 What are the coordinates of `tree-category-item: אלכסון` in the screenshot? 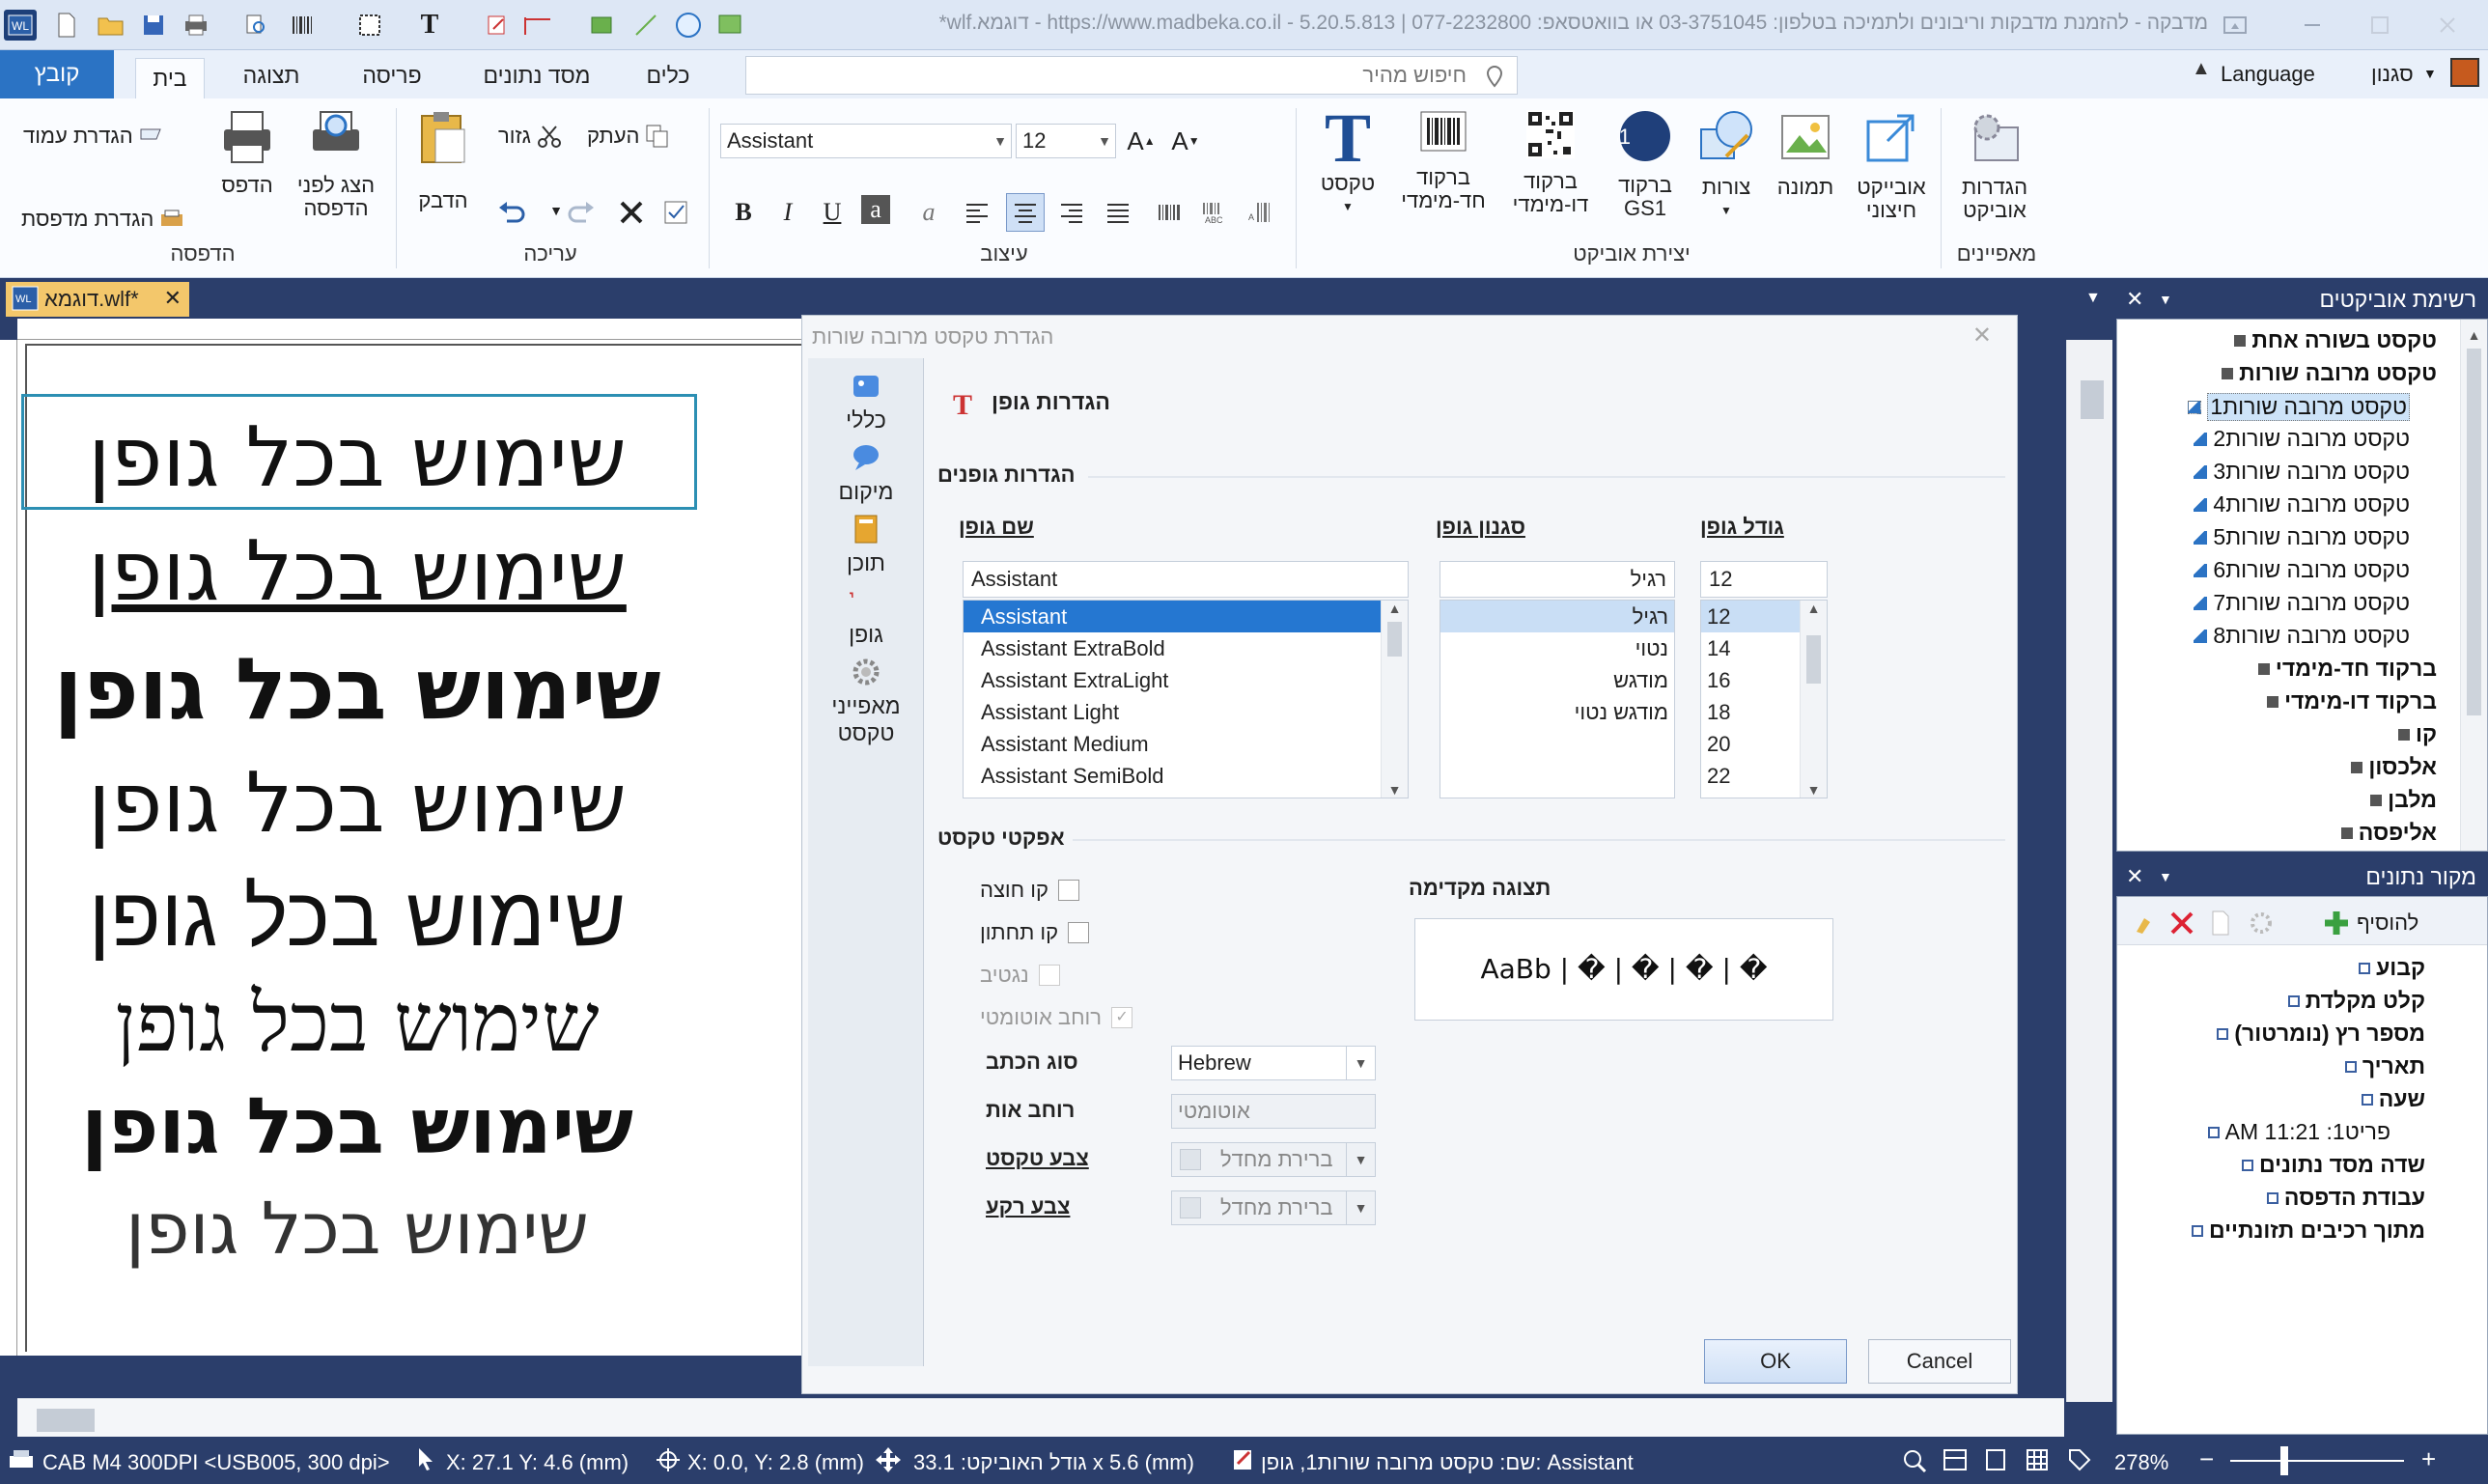 It's located at (2394, 767).